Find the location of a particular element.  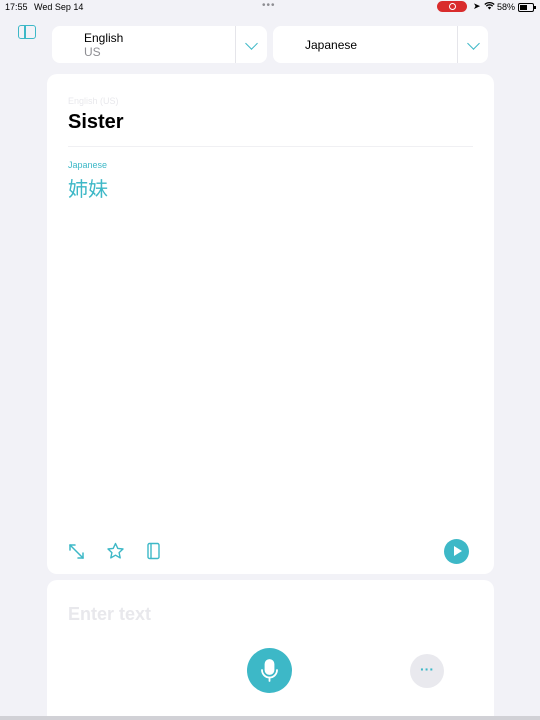

target-language-selector: Japanese is located at coordinates (380, 44).